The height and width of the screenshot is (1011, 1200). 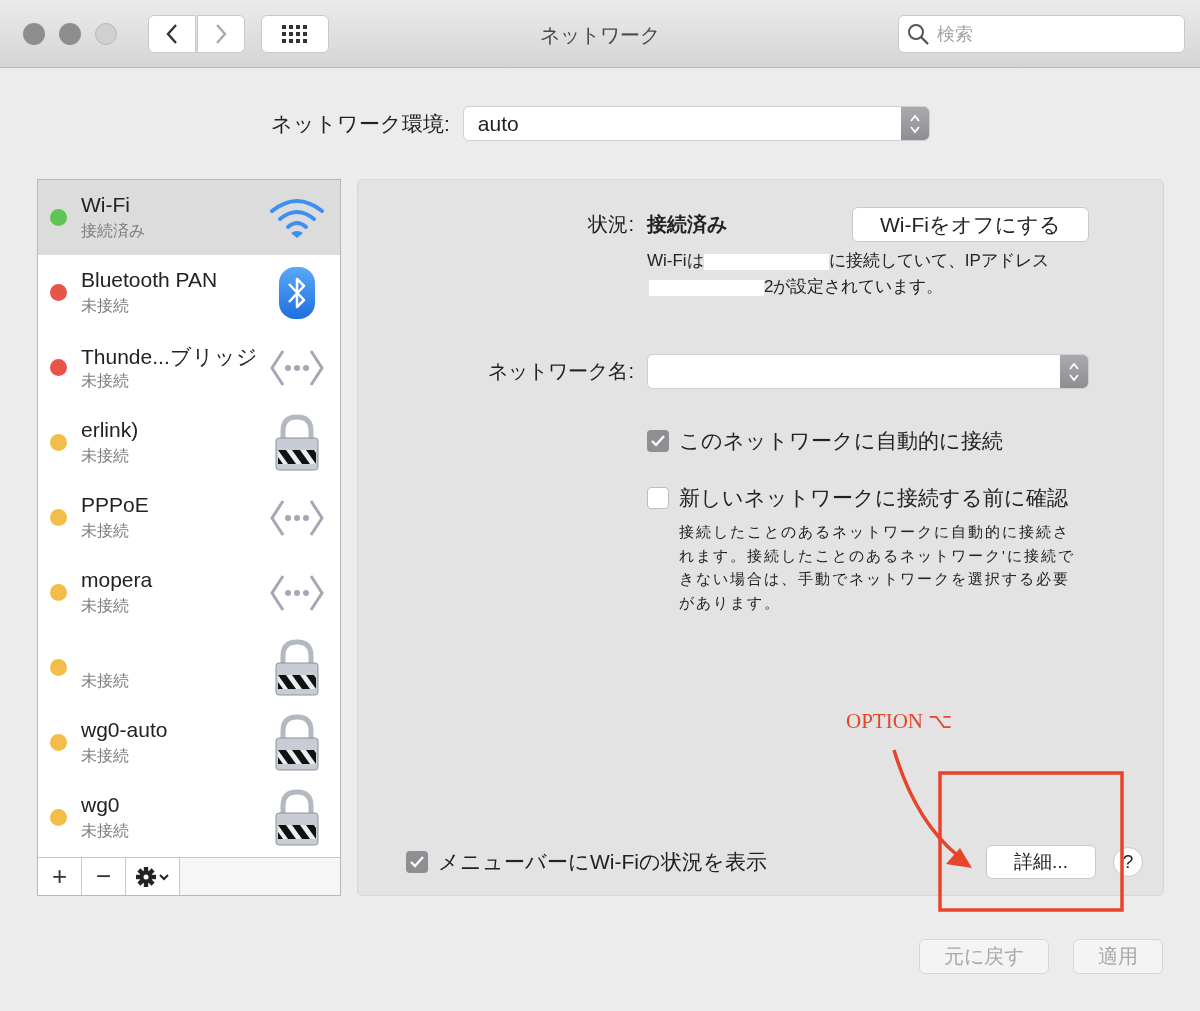 What do you see at coordinates (170, 356) in the screenshot?
I see `service-name: Thunde...ブリッジ` at bounding box center [170, 356].